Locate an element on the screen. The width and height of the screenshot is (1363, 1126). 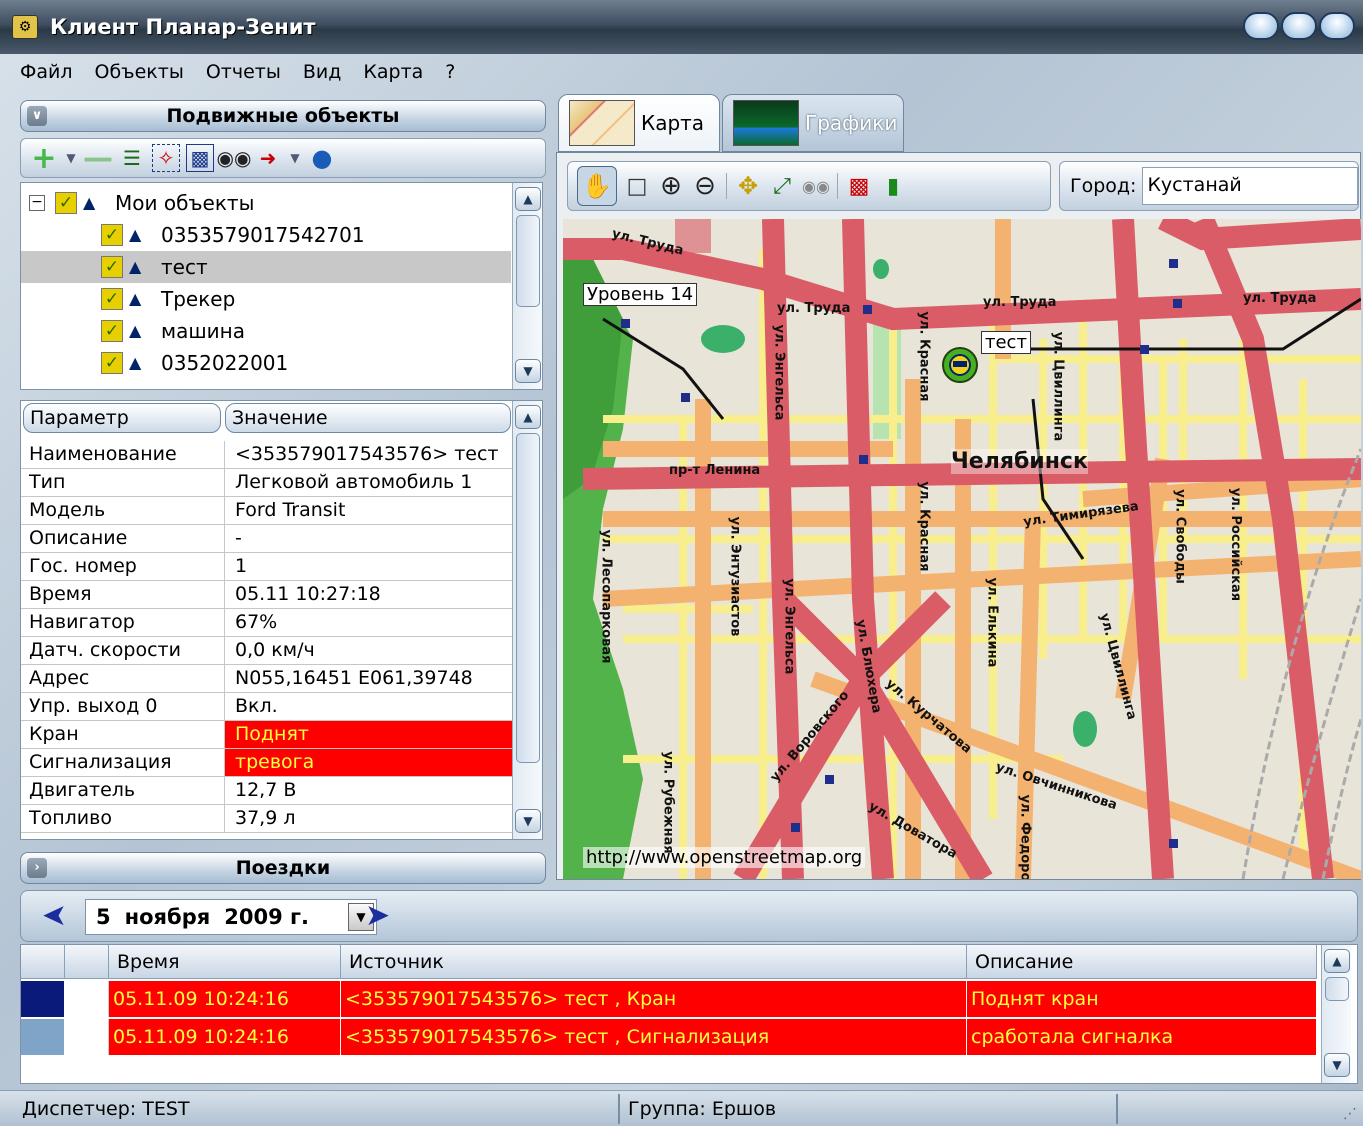
city-input: Кустанай is located at coordinates (1250, 186).